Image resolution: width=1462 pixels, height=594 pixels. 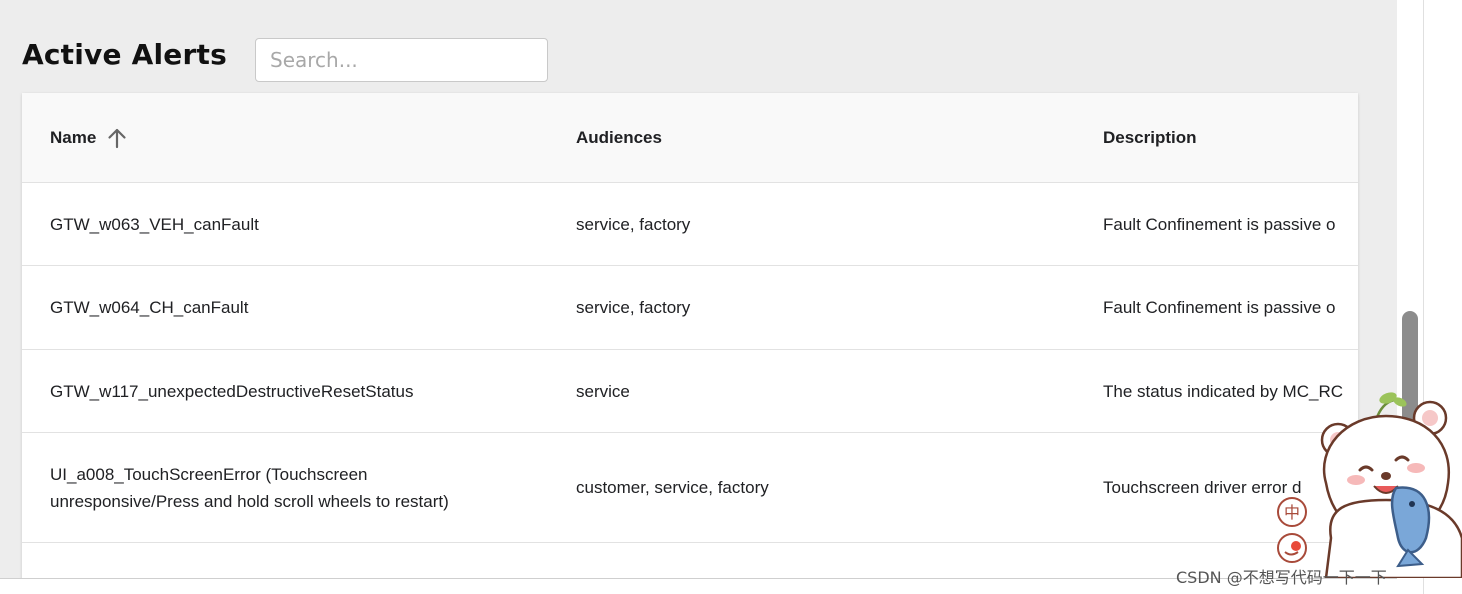 I want to click on ime-label: 中, so click(x=1292, y=512).